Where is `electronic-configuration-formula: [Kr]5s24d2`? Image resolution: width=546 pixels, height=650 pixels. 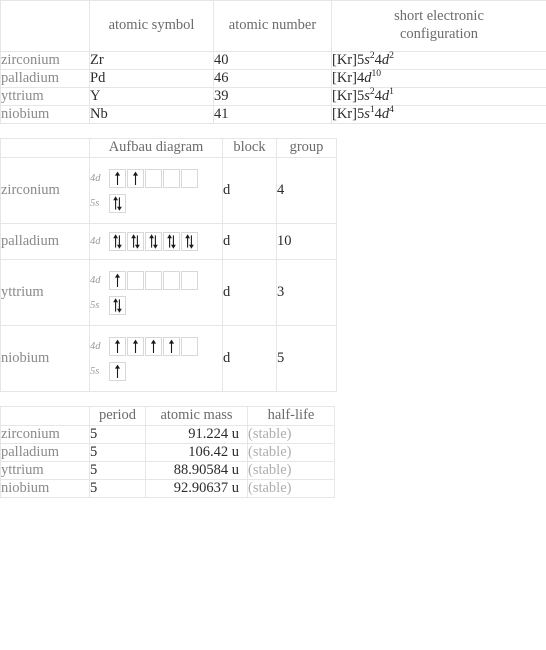 electronic-configuration-formula: [Kr]5s24d2 is located at coordinates (363, 59).